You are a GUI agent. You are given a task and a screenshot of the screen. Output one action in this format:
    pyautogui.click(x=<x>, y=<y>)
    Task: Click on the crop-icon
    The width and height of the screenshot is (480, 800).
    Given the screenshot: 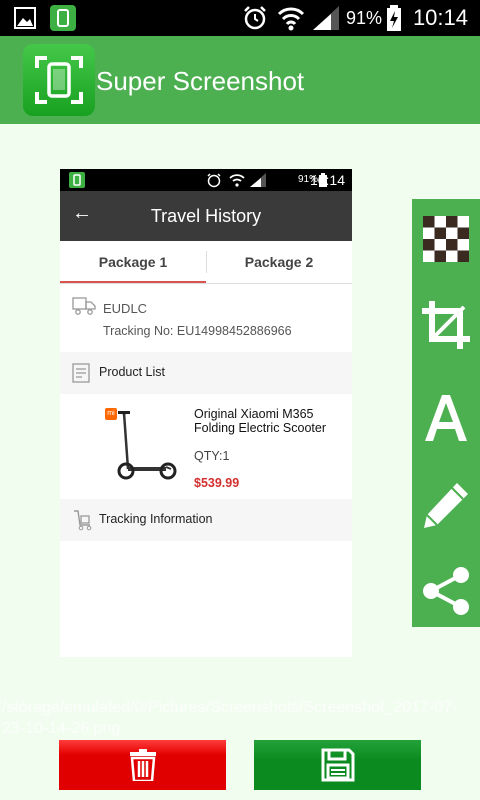 What is the action you would take?
    pyautogui.click(x=446, y=325)
    